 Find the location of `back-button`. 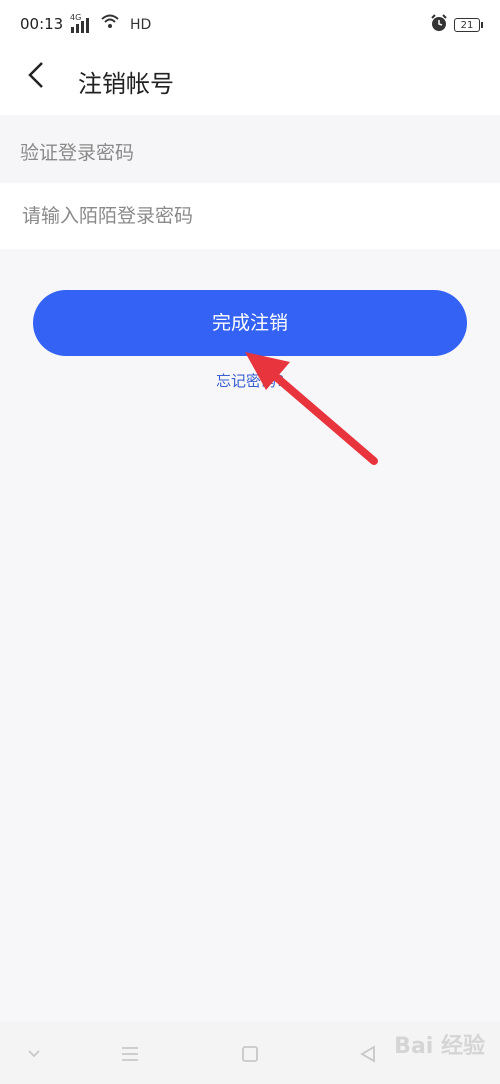

back-button is located at coordinates (40, 80).